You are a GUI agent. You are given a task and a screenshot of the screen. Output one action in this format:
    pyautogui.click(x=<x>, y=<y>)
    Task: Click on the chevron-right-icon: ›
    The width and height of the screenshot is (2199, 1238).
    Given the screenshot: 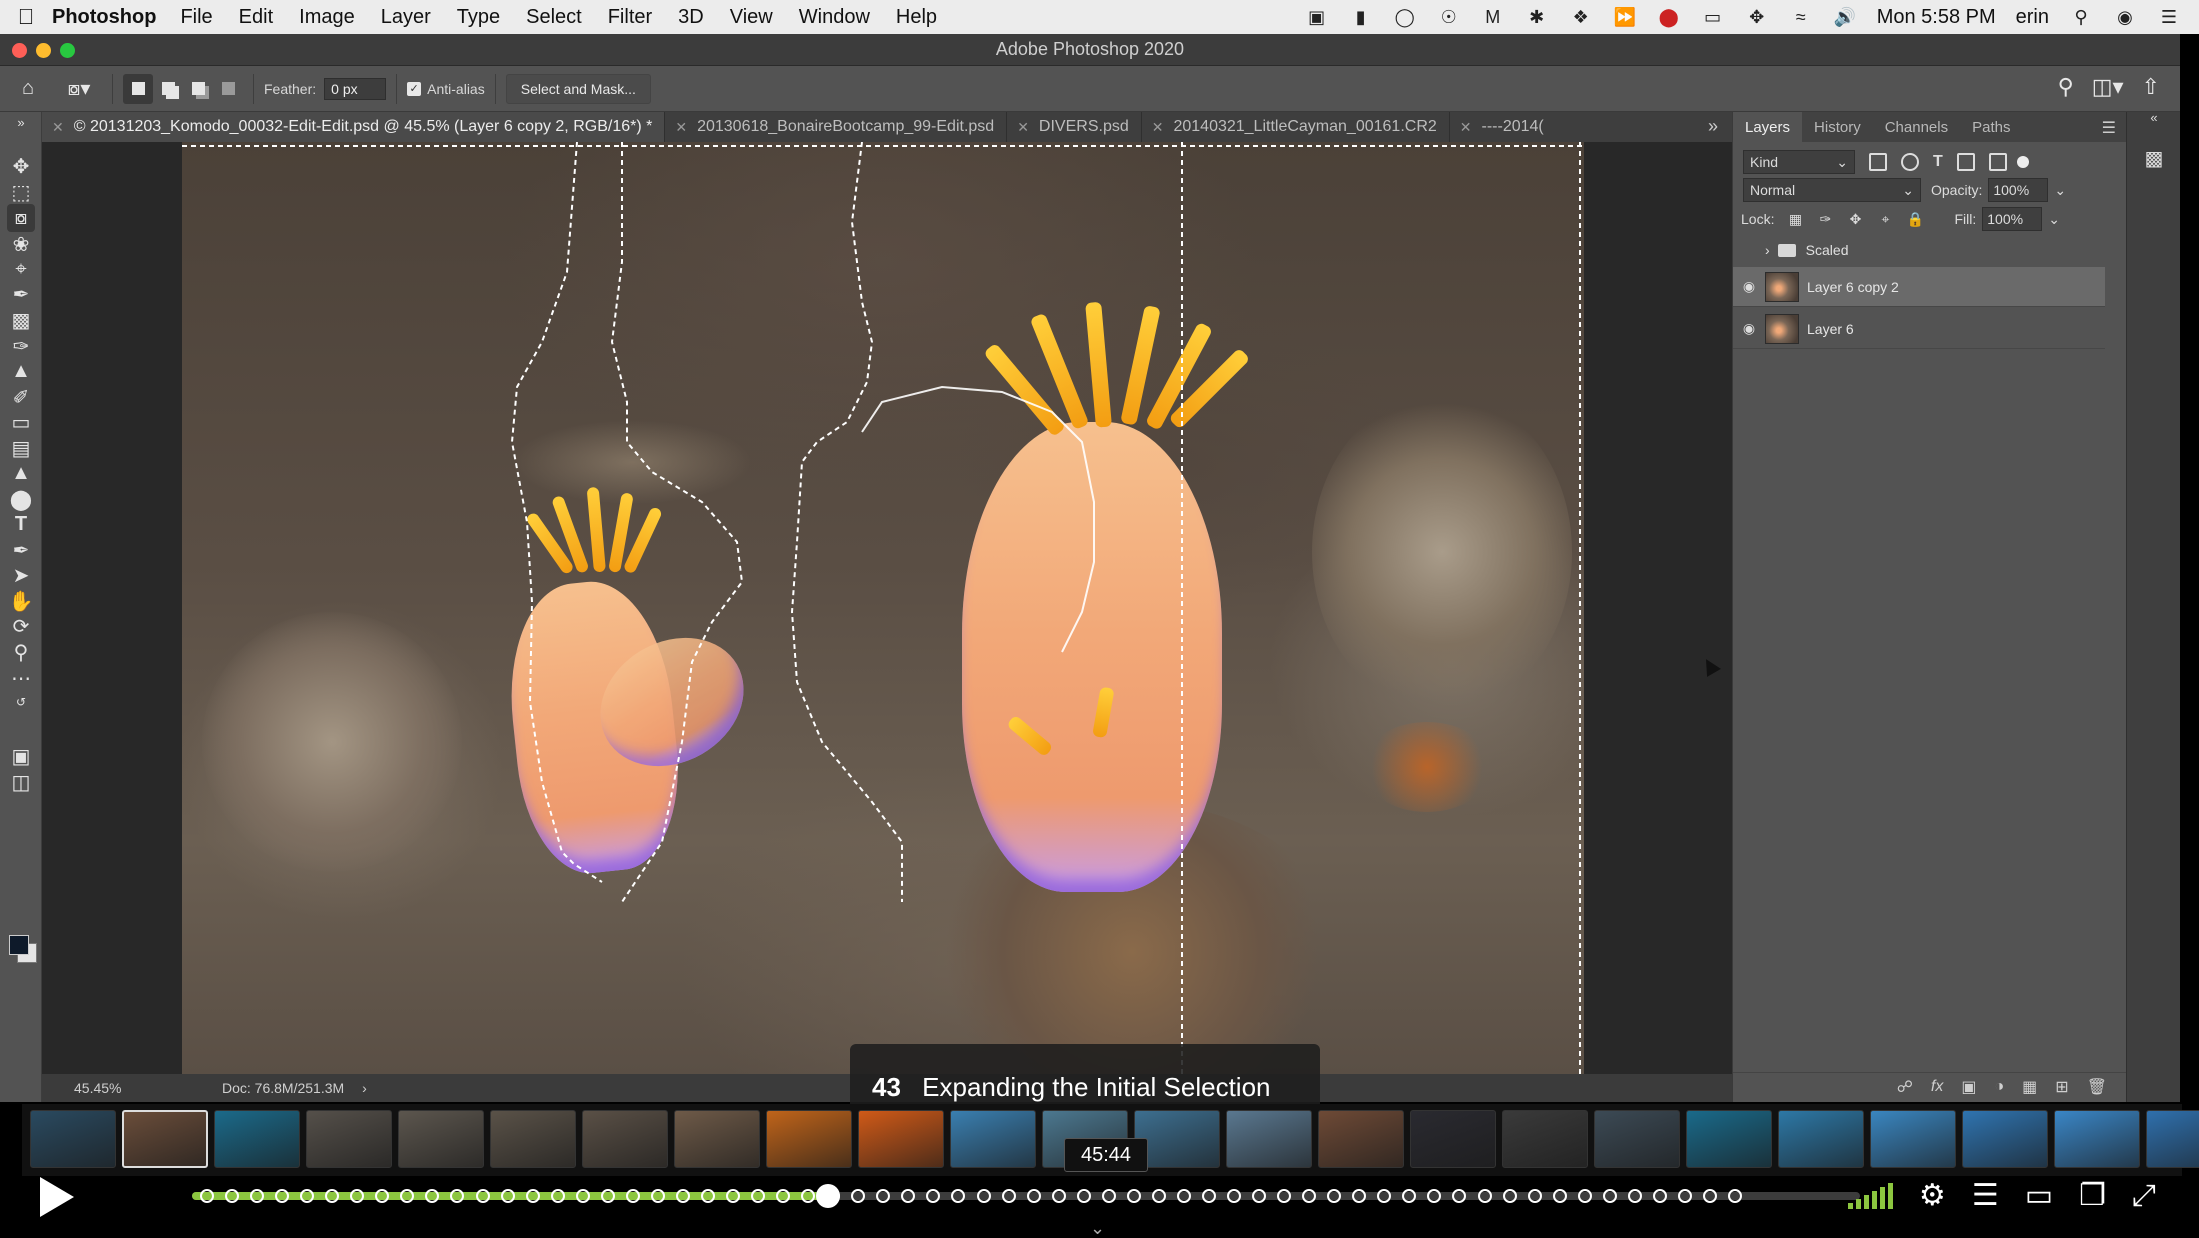 What is the action you would take?
    pyautogui.click(x=1767, y=250)
    